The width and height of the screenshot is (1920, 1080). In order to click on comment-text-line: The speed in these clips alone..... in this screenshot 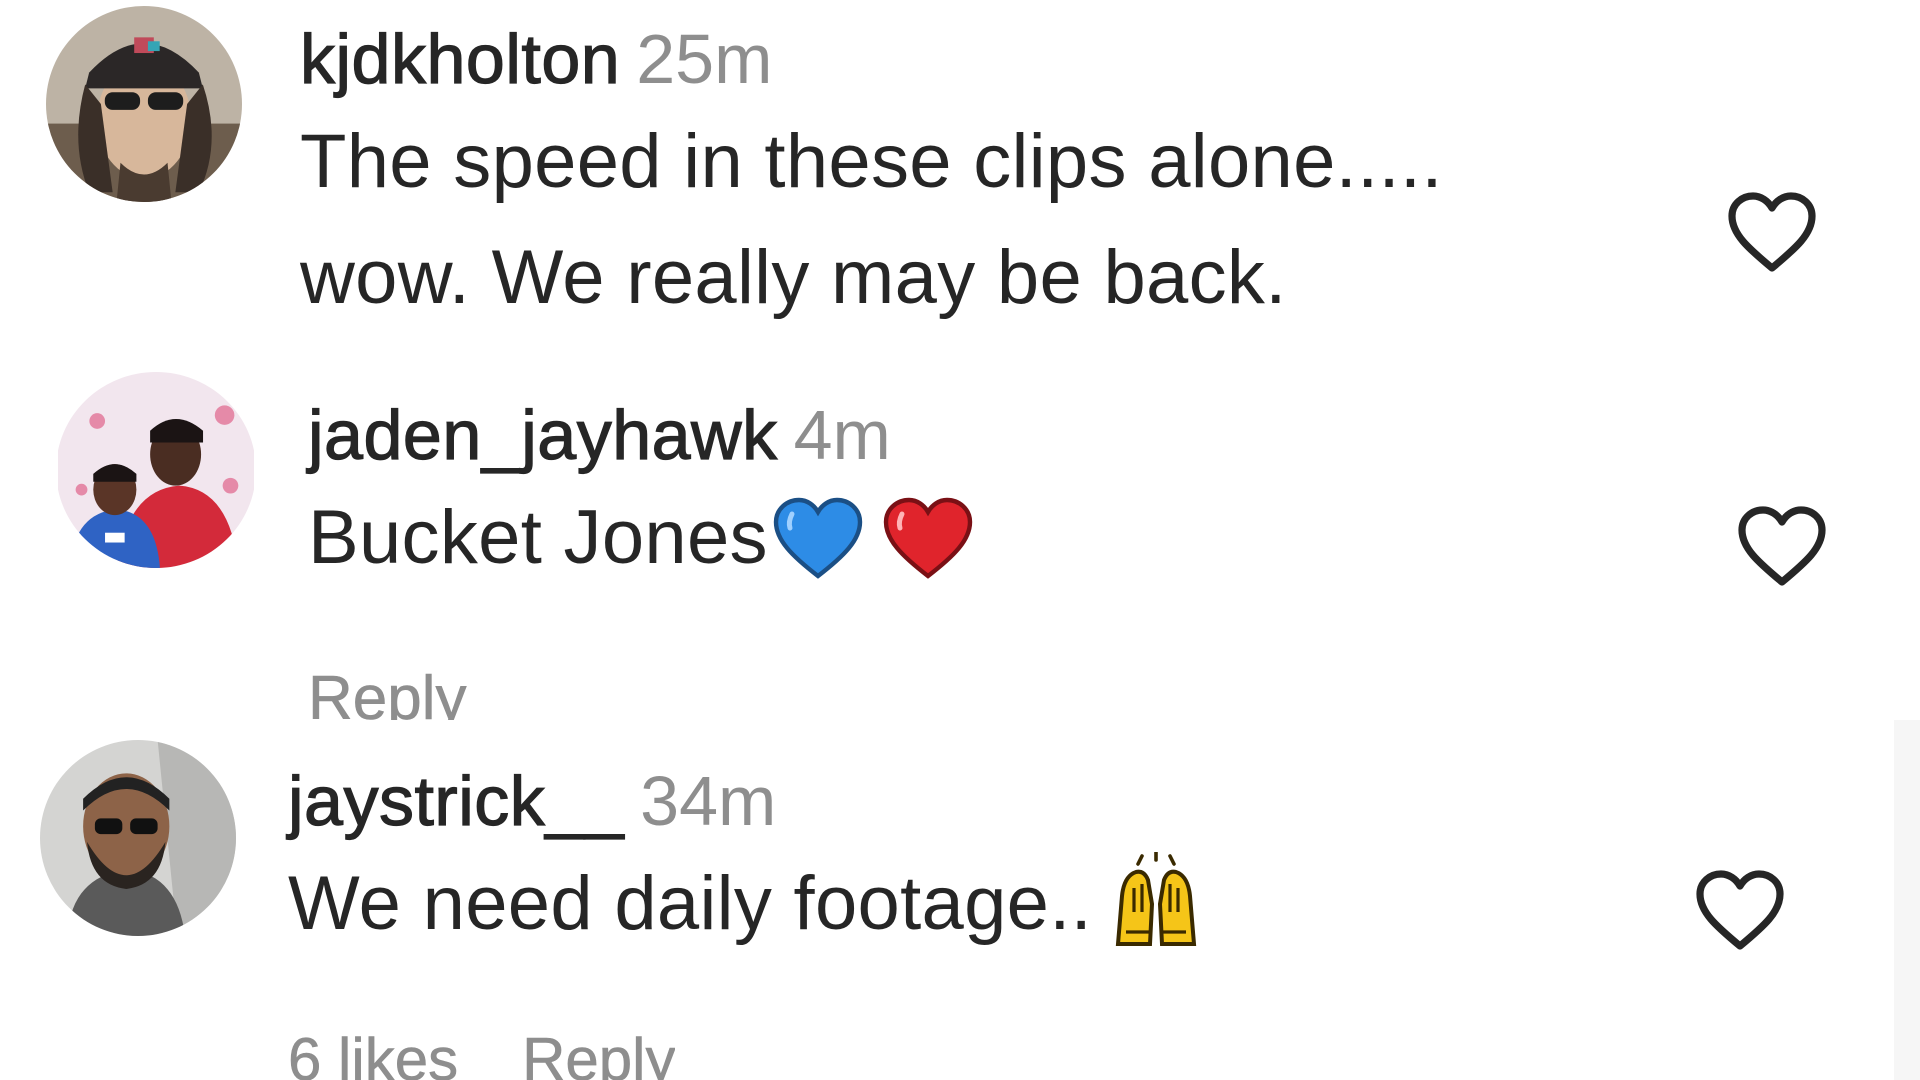, I will do `click(871, 161)`.